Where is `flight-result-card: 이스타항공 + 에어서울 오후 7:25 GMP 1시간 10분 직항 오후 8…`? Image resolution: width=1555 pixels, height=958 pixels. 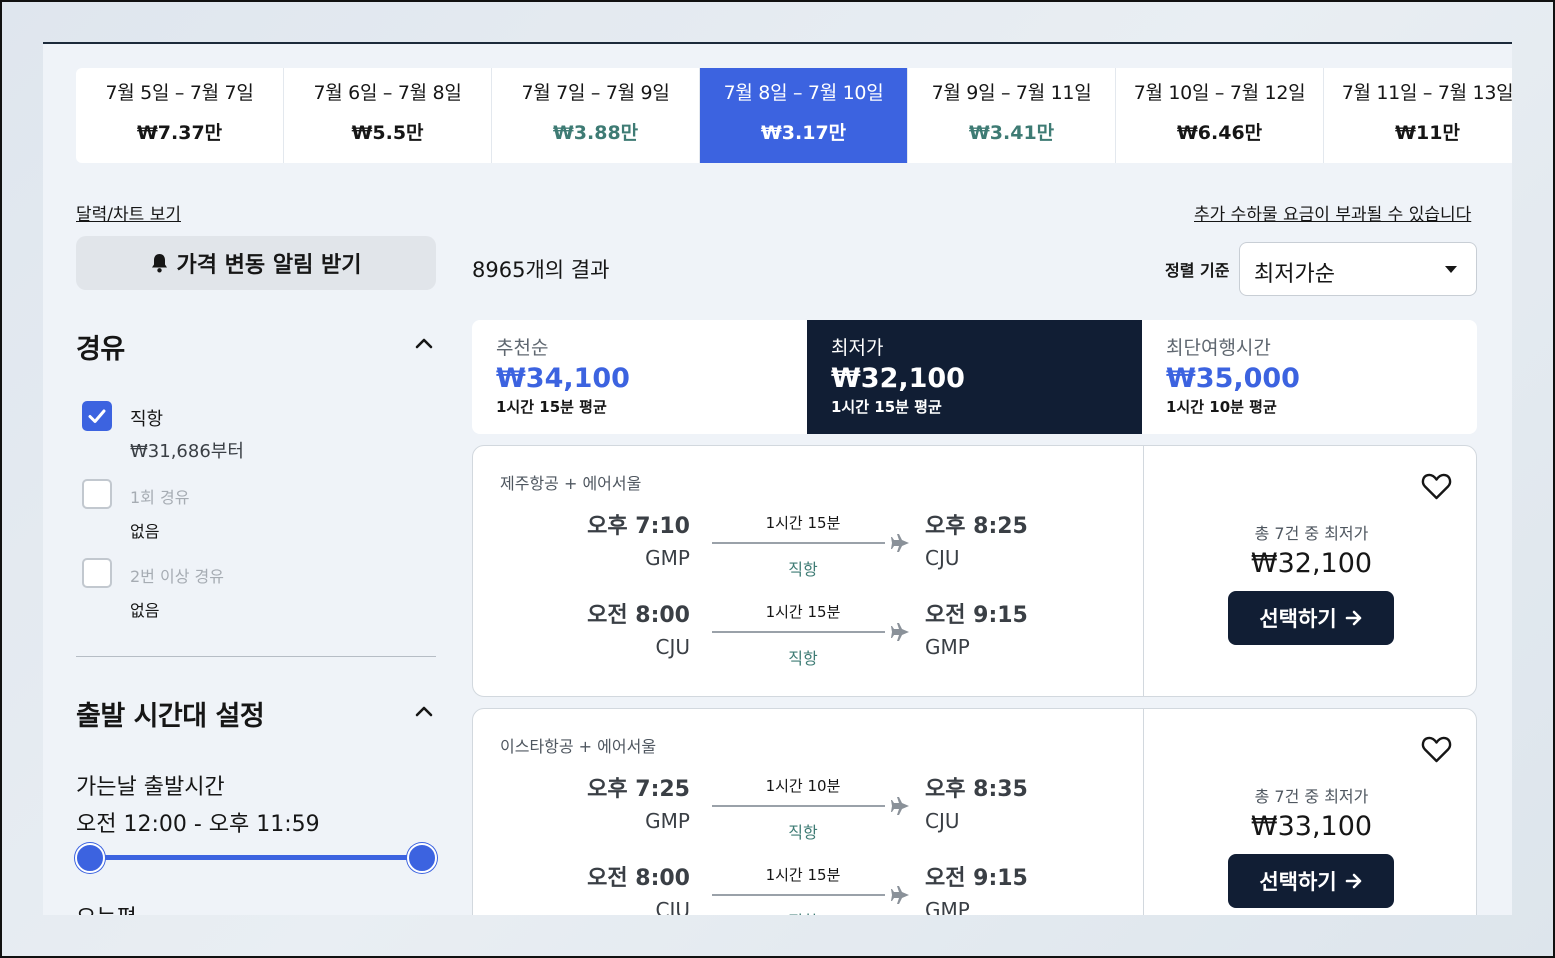 flight-result-card: 이스타항공 + 에어서울 오후 7:25 GMP 1시간 10분 직항 오후 8… is located at coordinates (974, 811).